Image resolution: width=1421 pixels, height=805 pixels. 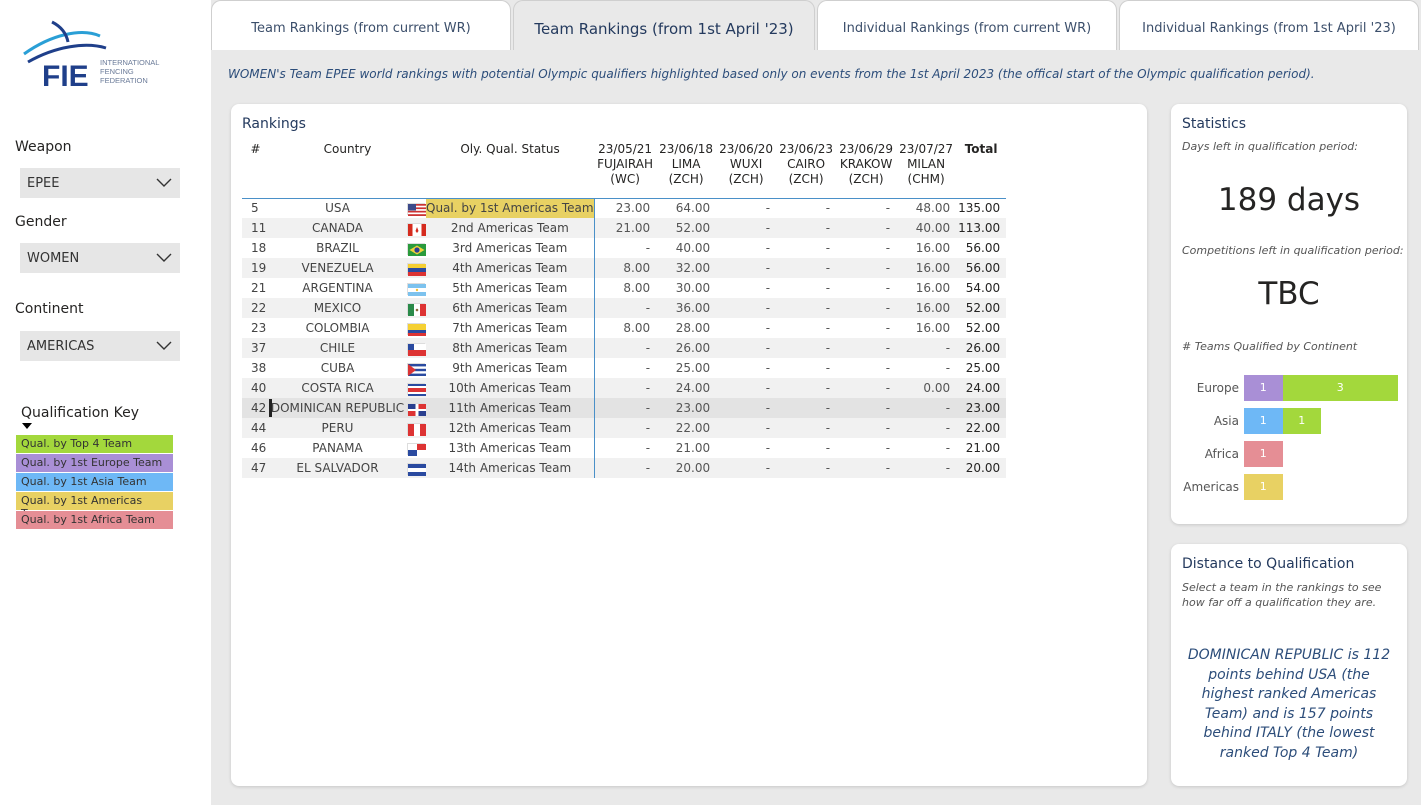 I want to click on gender-value: WOMEN, so click(x=53, y=258).